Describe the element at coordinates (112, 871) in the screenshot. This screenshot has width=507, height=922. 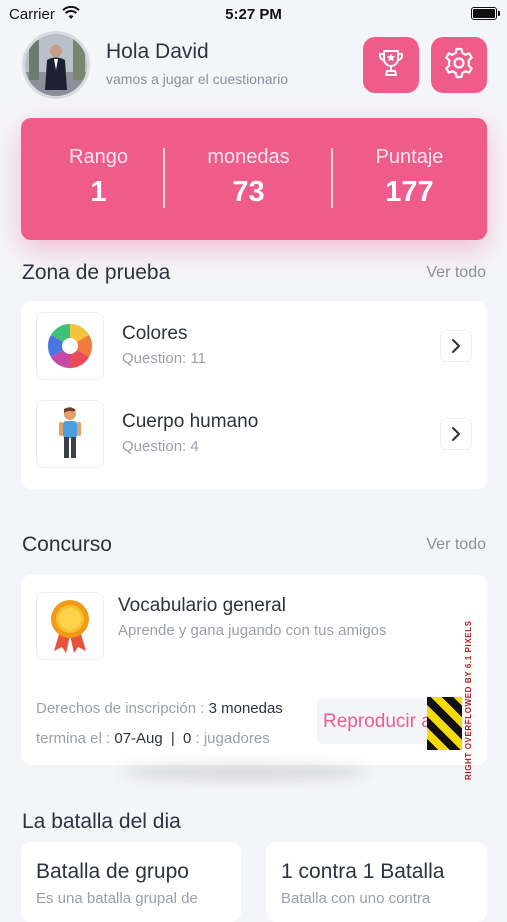
I see `battle-card-title: Batalla de grupo` at that location.